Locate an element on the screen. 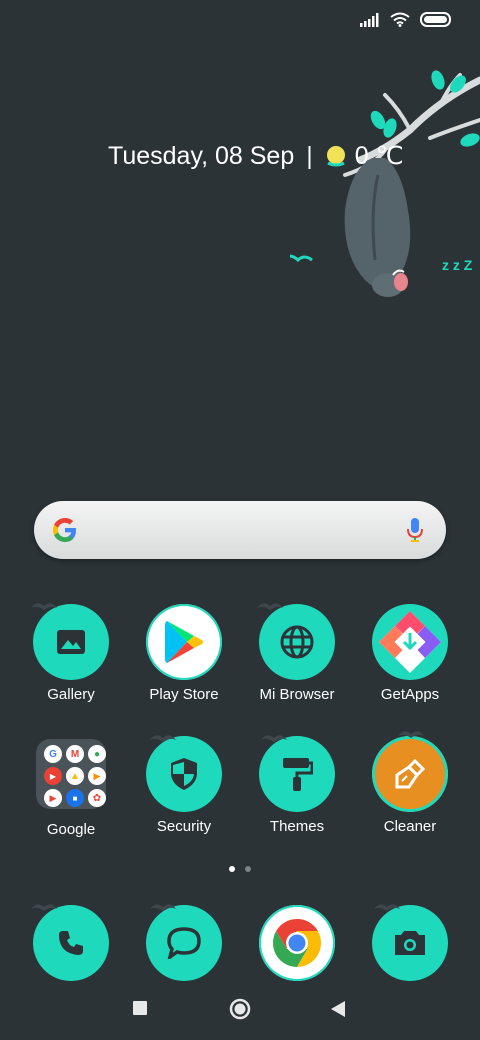  drive-mini-icon: ▲ is located at coordinates (75, 776).